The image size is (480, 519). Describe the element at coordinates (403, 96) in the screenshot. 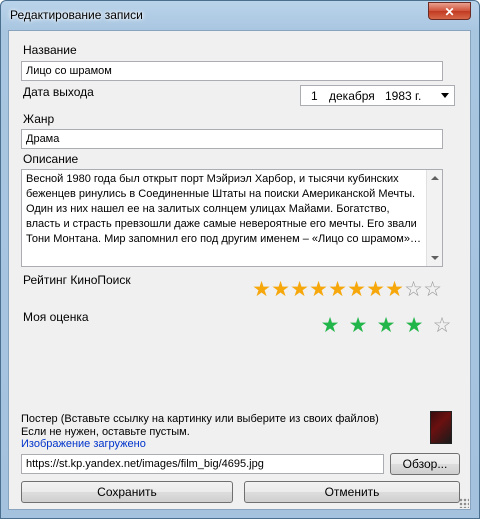

I see `release-year: 1983 г.` at that location.